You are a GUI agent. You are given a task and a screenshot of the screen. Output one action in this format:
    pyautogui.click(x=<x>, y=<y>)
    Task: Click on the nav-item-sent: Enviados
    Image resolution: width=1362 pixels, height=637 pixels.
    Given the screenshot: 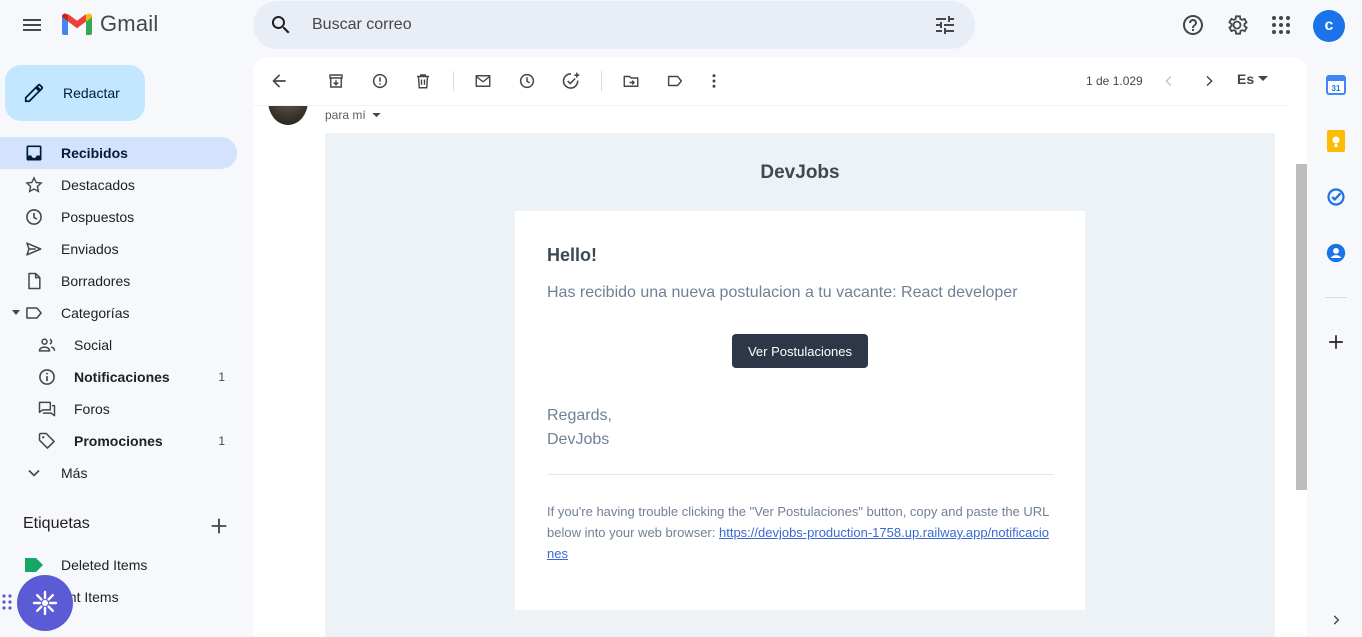 What is the action you would take?
    pyautogui.click(x=118, y=249)
    